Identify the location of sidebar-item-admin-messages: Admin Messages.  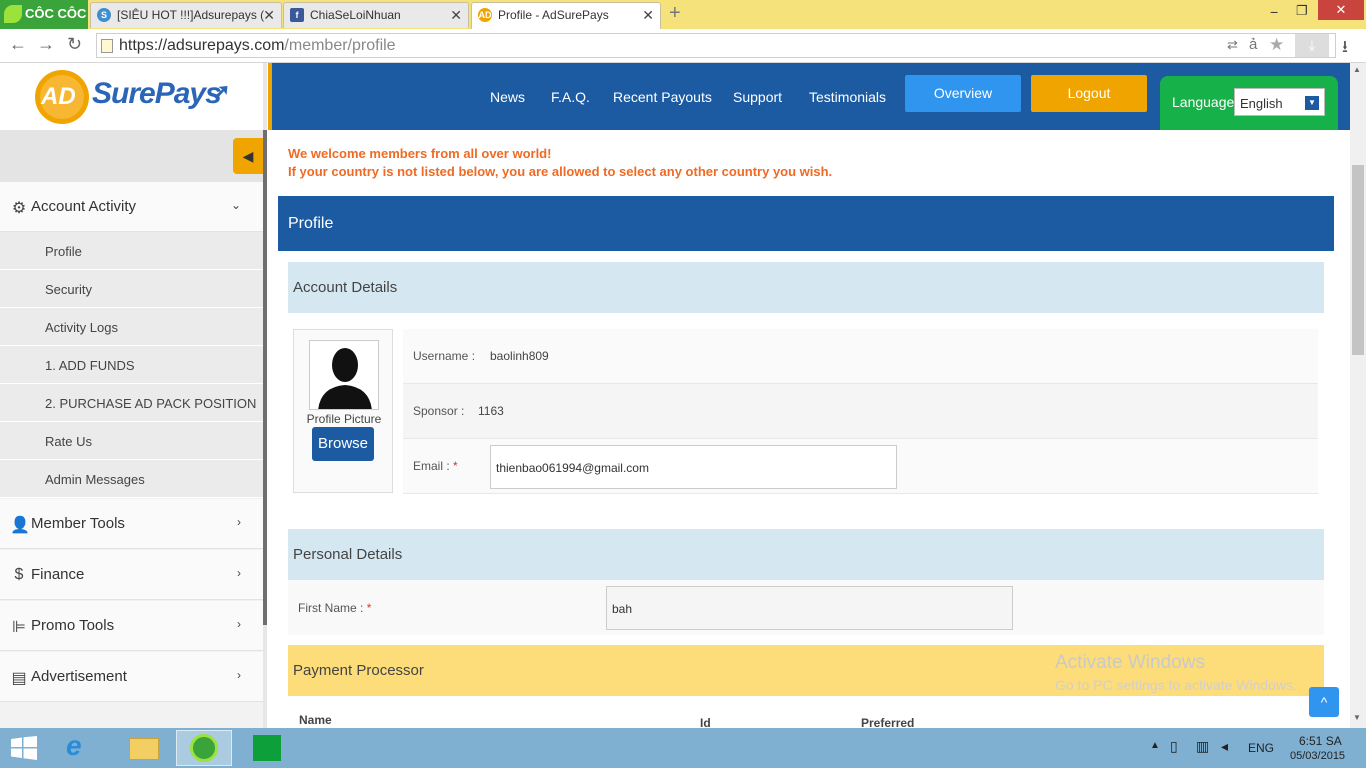
(131, 479).